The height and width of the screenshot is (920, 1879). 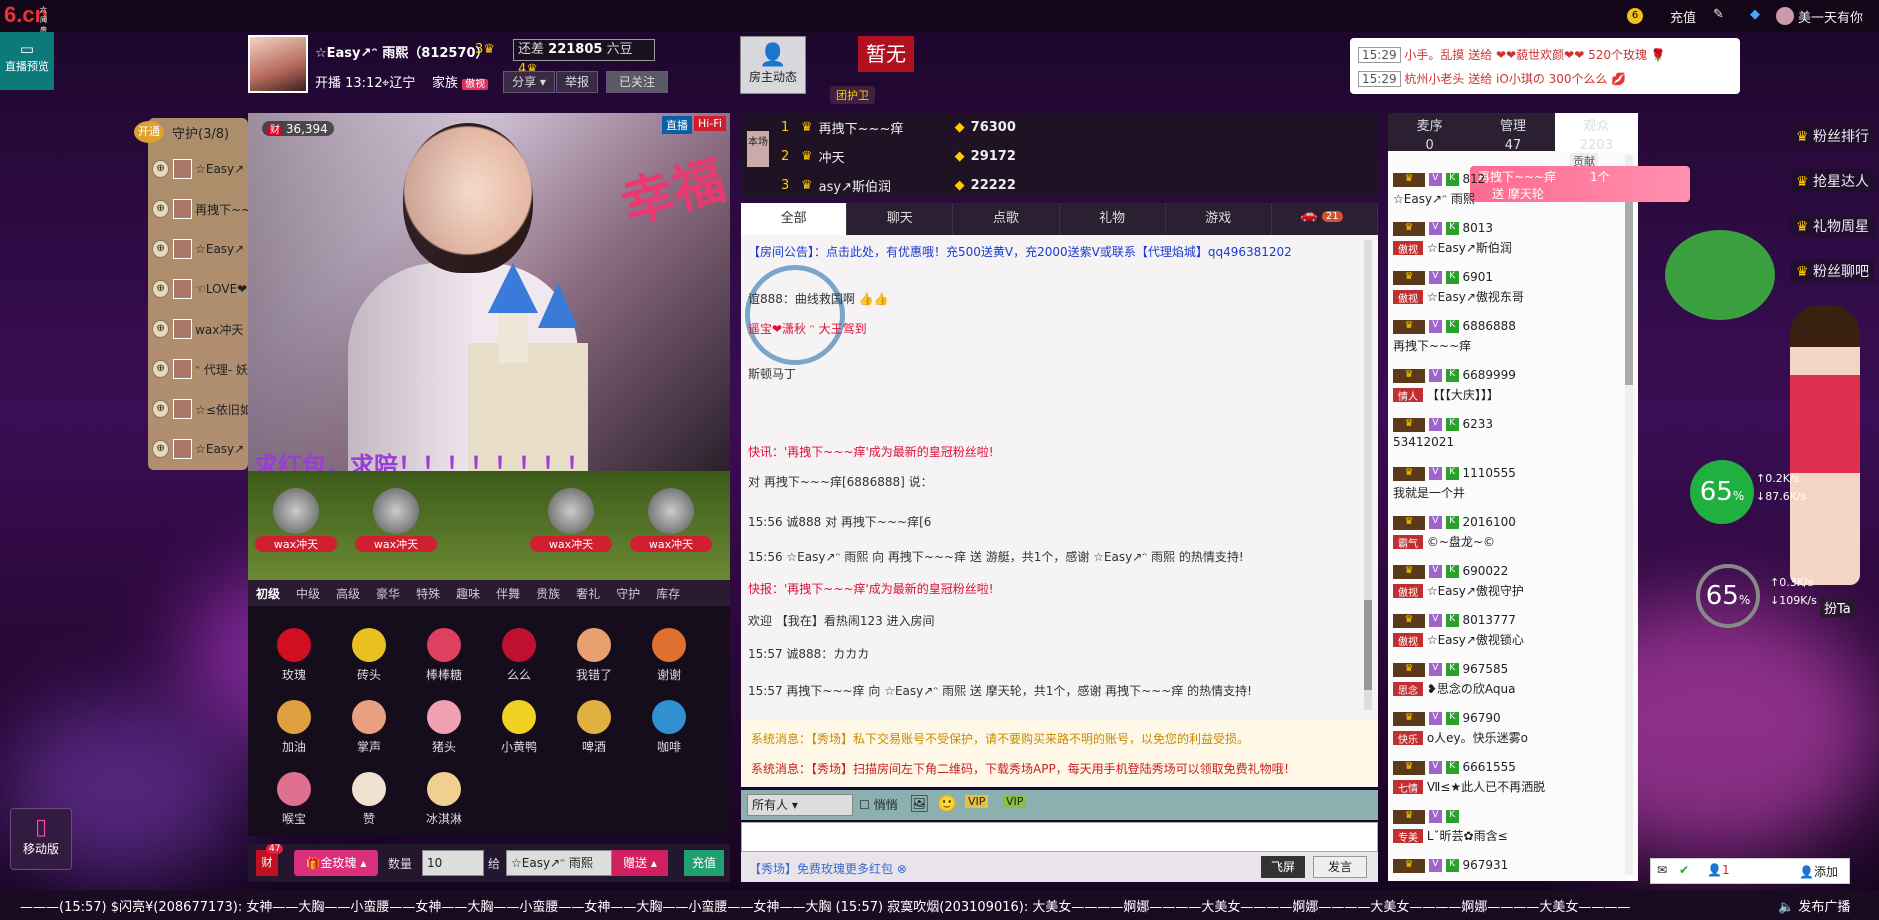 What do you see at coordinates (677, 125) in the screenshot?
I see `mode-direct: 直播` at bounding box center [677, 125].